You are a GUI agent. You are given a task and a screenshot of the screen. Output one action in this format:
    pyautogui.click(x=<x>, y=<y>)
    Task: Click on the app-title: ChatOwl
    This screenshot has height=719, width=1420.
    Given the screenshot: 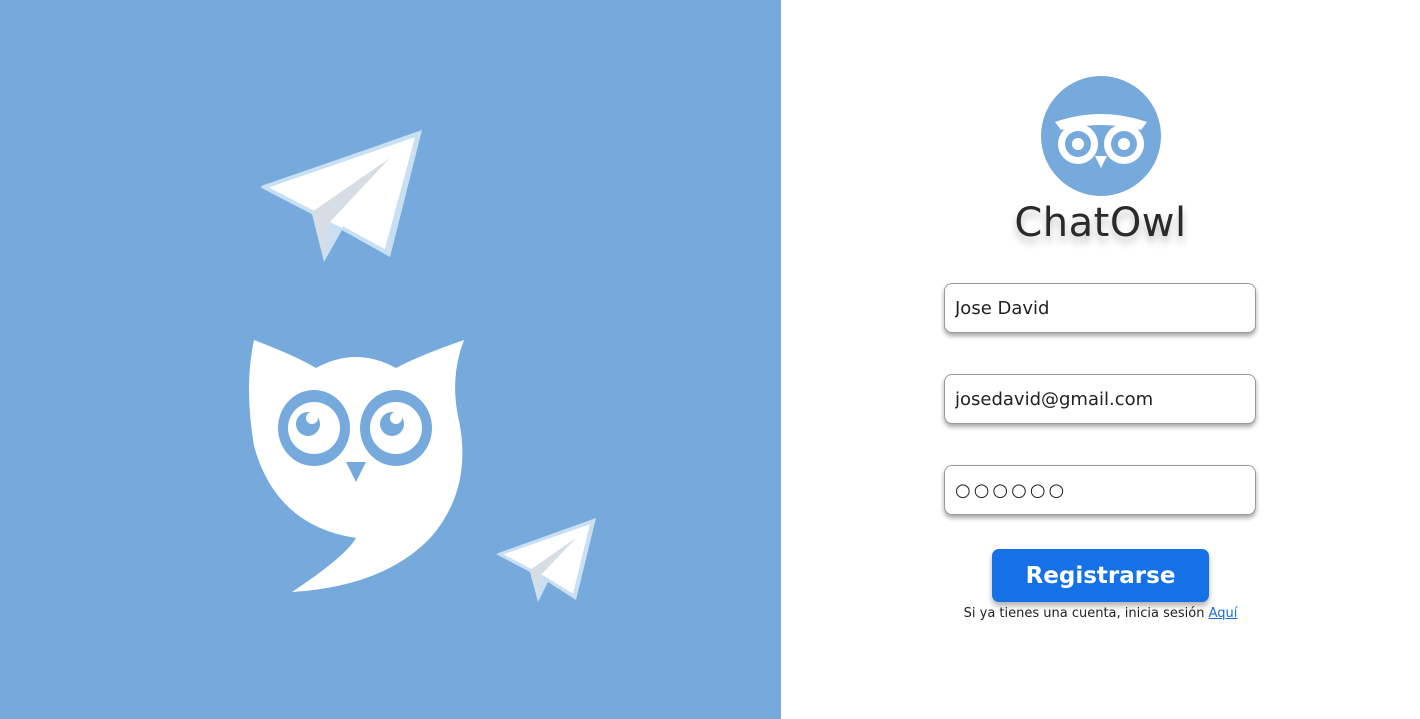 What is the action you would take?
    pyautogui.click(x=1100, y=223)
    